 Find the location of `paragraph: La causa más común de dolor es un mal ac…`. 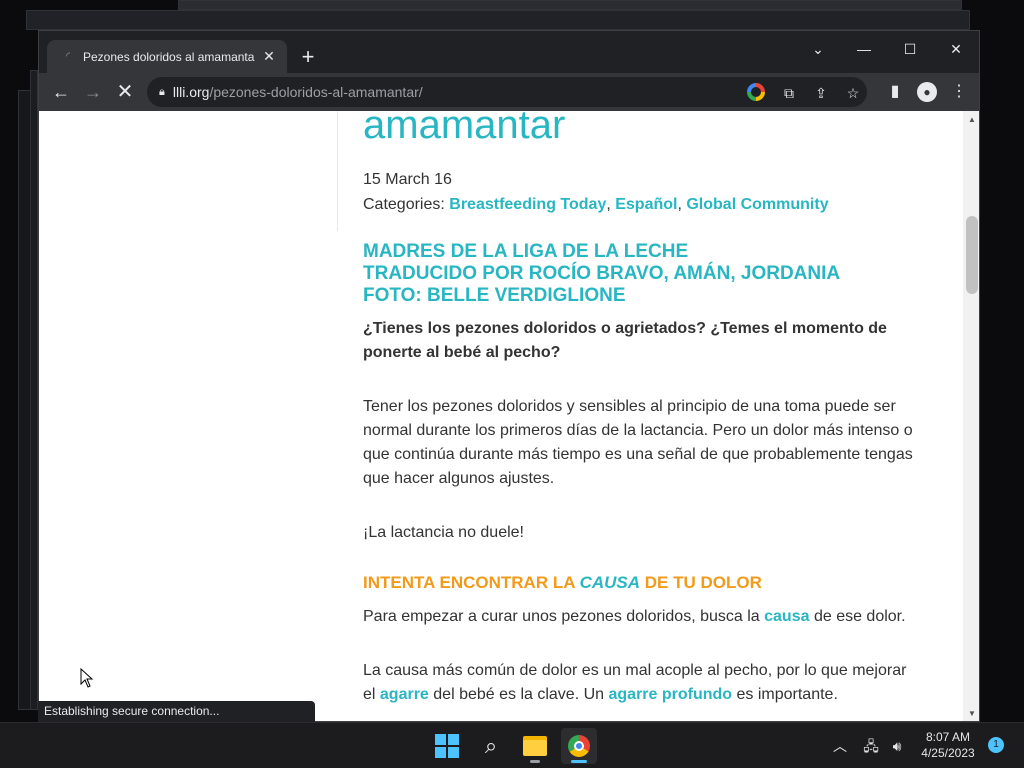

paragraph: La causa más común de dolor es un mal ac… is located at coordinates (641, 683).